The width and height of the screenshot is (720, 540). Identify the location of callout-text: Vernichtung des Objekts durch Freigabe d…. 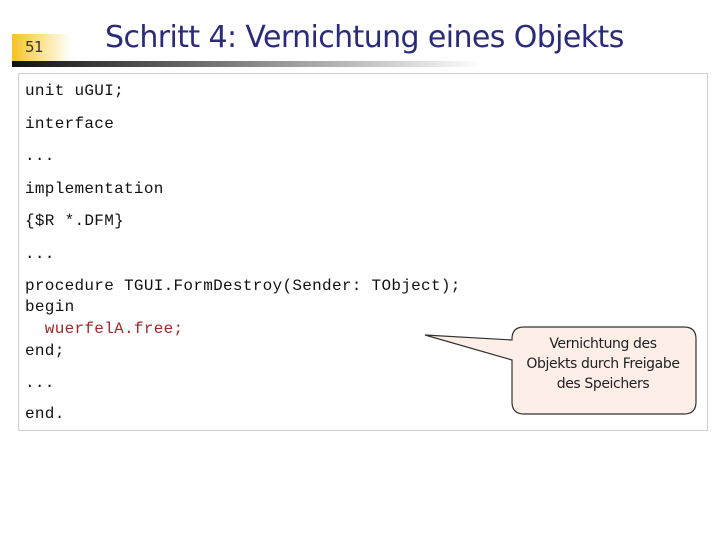
(603, 364).